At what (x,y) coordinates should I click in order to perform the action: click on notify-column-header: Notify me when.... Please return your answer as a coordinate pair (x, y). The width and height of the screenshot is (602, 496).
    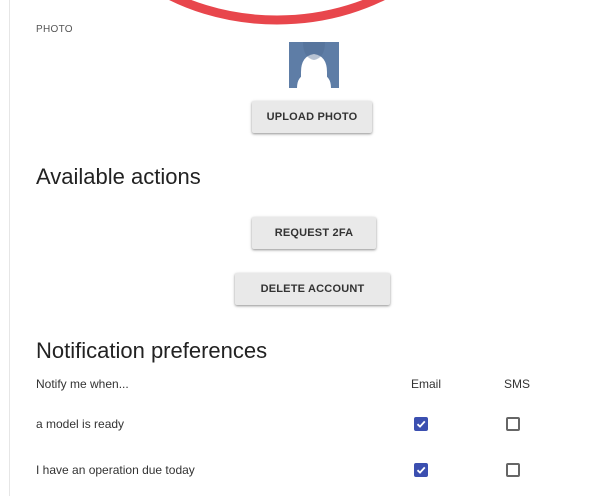
    Looking at the image, I should click on (82, 384).